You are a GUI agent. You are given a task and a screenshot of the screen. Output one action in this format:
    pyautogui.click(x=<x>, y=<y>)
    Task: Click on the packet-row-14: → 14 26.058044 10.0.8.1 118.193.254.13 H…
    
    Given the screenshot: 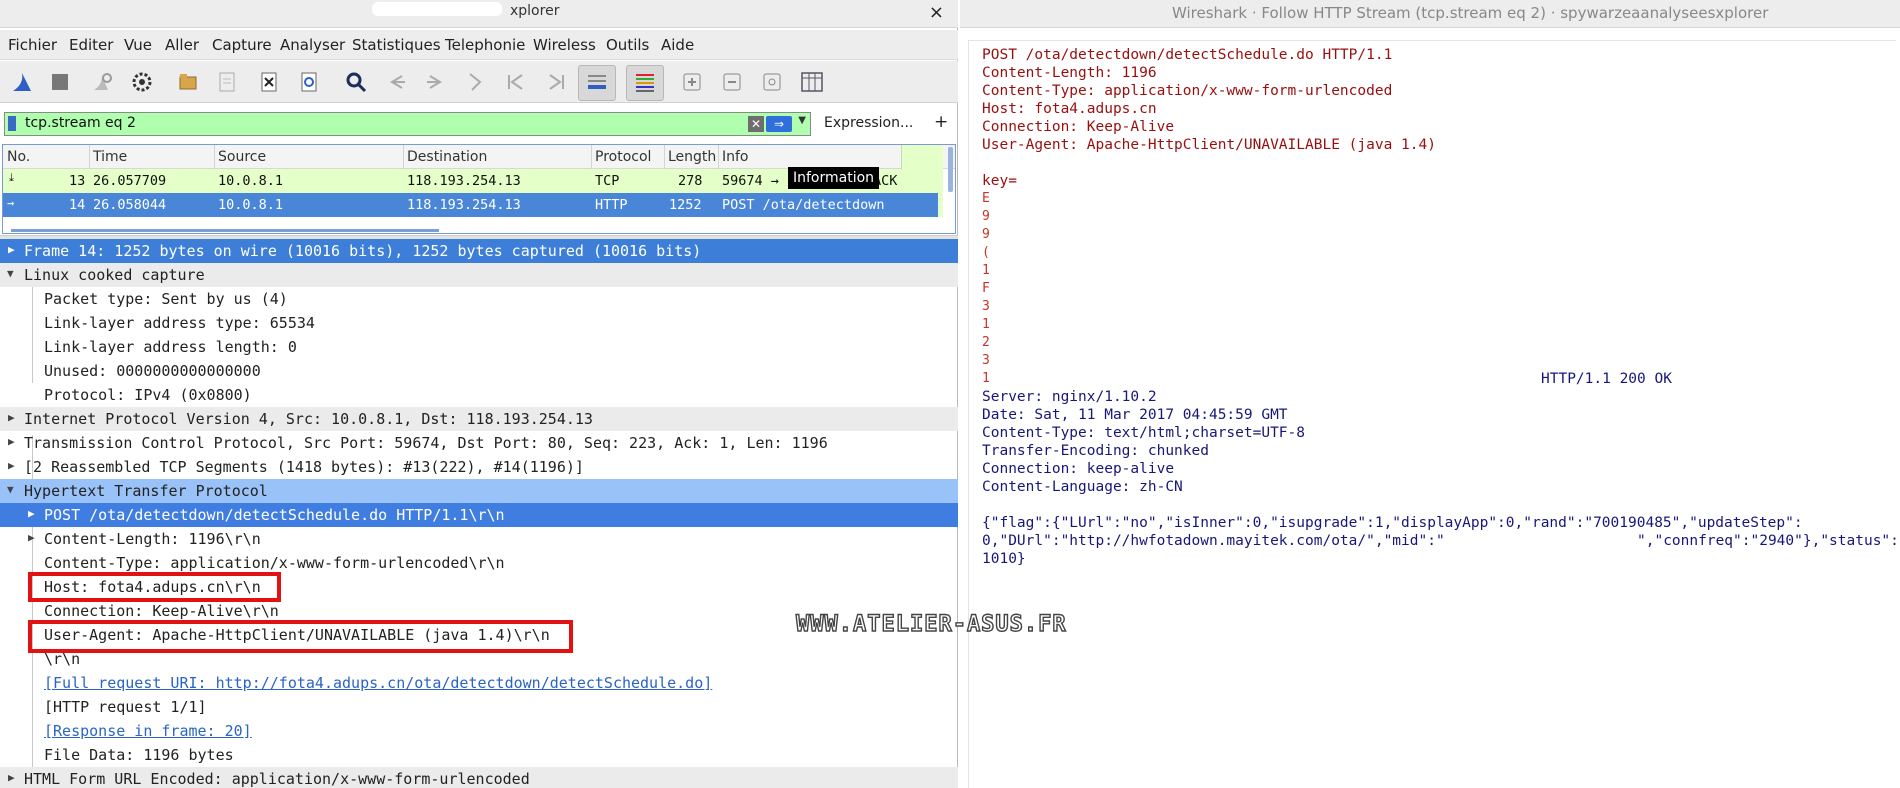 What is the action you would take?
    pyautogui.click(x=470, y=205)
    